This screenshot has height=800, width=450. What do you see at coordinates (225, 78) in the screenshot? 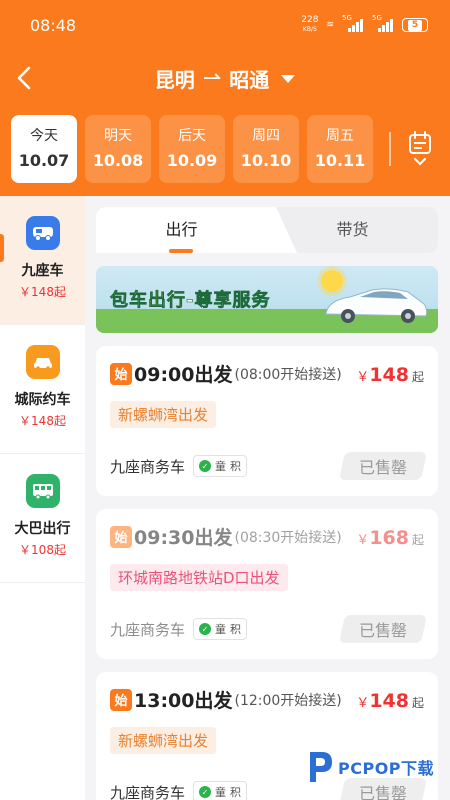
I see `route-selector: 昆明 ⇀ 昭通` at bounding box center [225, 78].